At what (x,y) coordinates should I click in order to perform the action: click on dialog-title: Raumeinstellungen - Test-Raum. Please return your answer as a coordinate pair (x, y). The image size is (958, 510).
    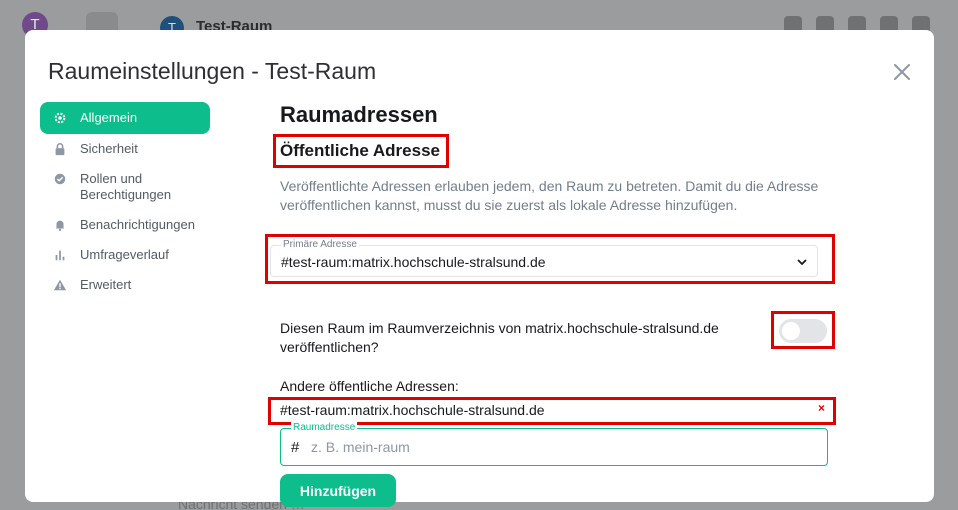
    Looking at the image, I should click on (212, 71).